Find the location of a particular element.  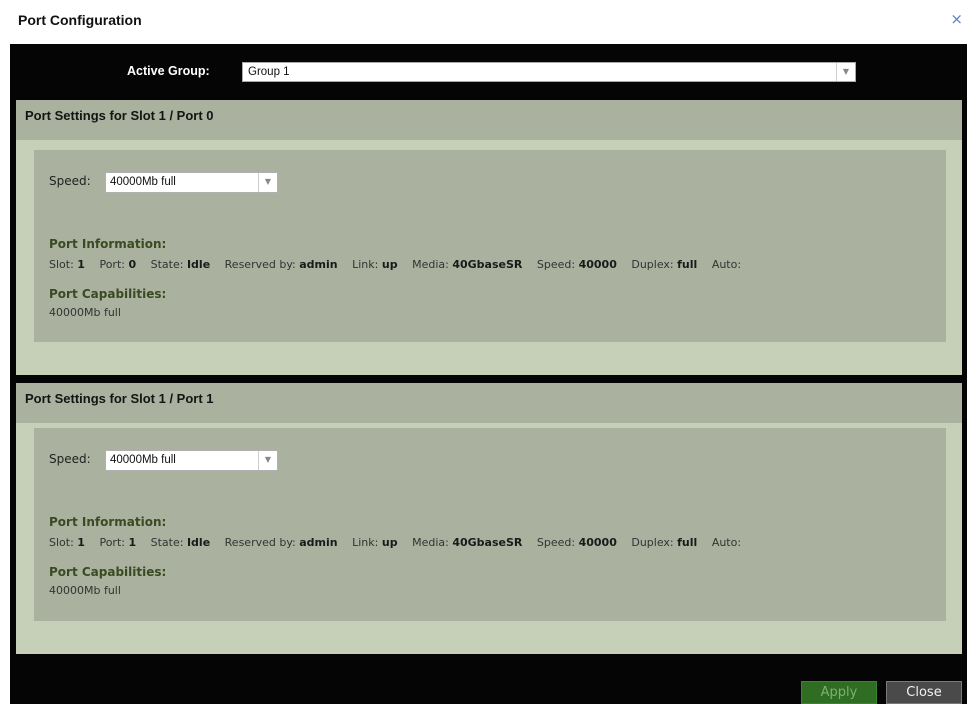

apply-button: Apply is located at coordinates (839, 692).